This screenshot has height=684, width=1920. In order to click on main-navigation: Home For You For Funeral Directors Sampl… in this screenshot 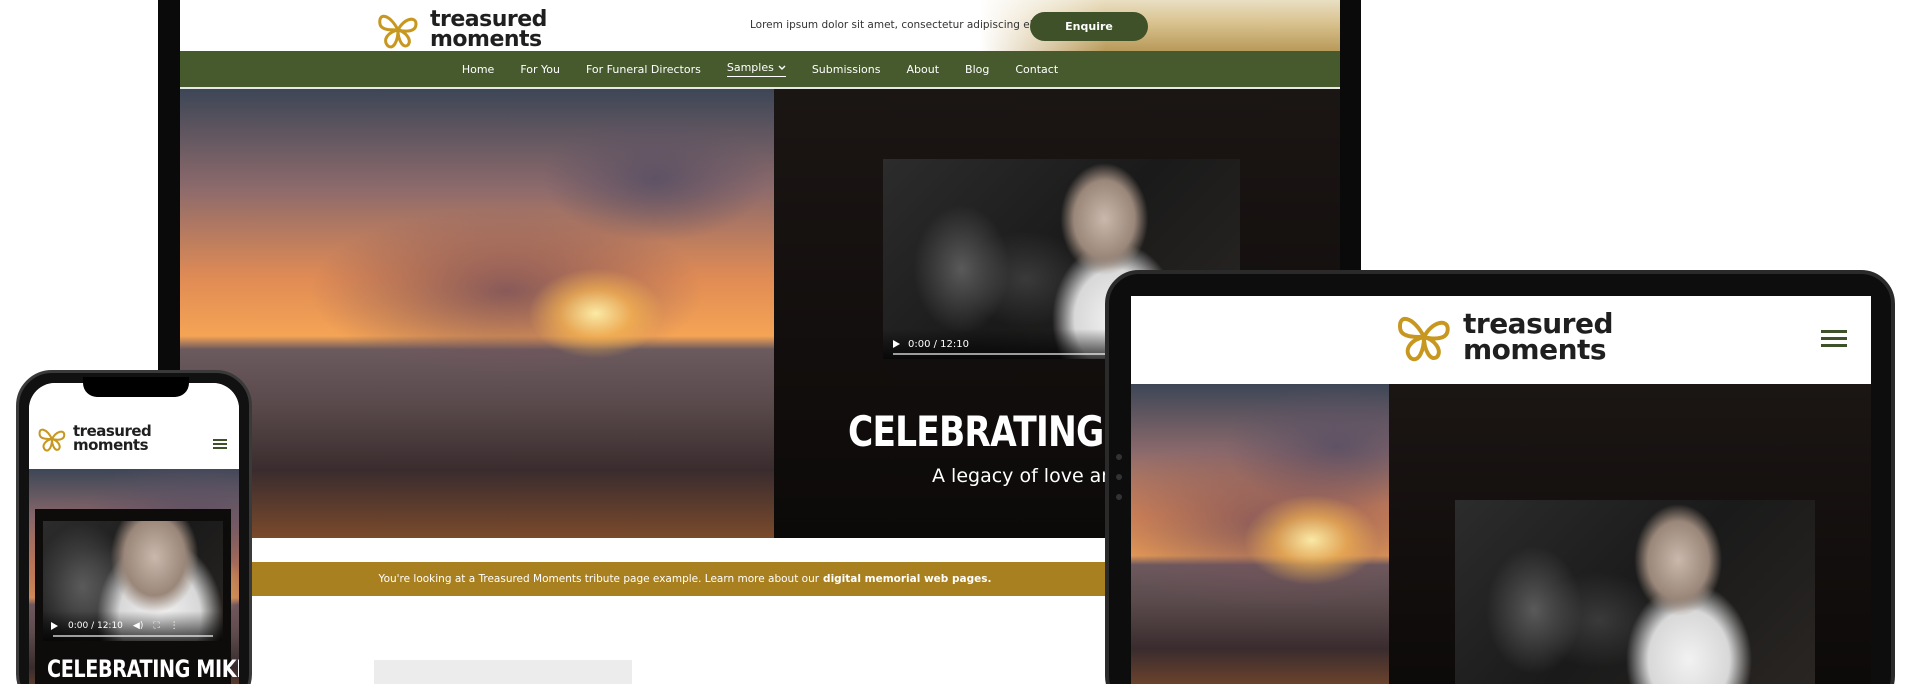, I will do `click(760, 70)`.